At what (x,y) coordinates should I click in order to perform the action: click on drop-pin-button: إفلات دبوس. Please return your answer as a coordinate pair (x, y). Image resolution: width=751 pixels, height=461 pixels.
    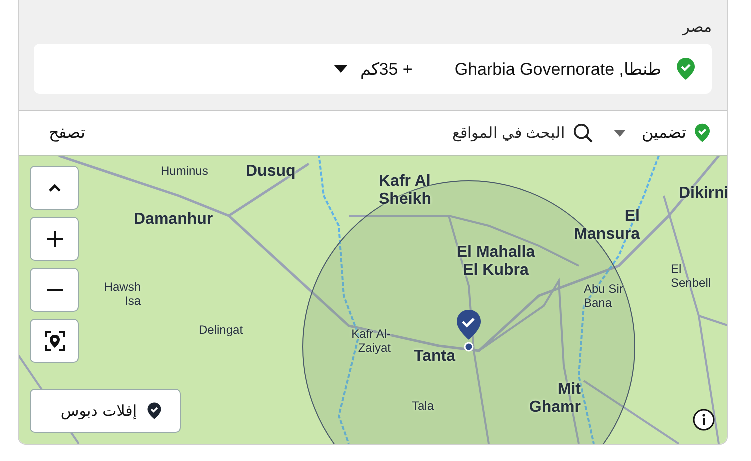
    Looking at the image, I should click on (105, 411).